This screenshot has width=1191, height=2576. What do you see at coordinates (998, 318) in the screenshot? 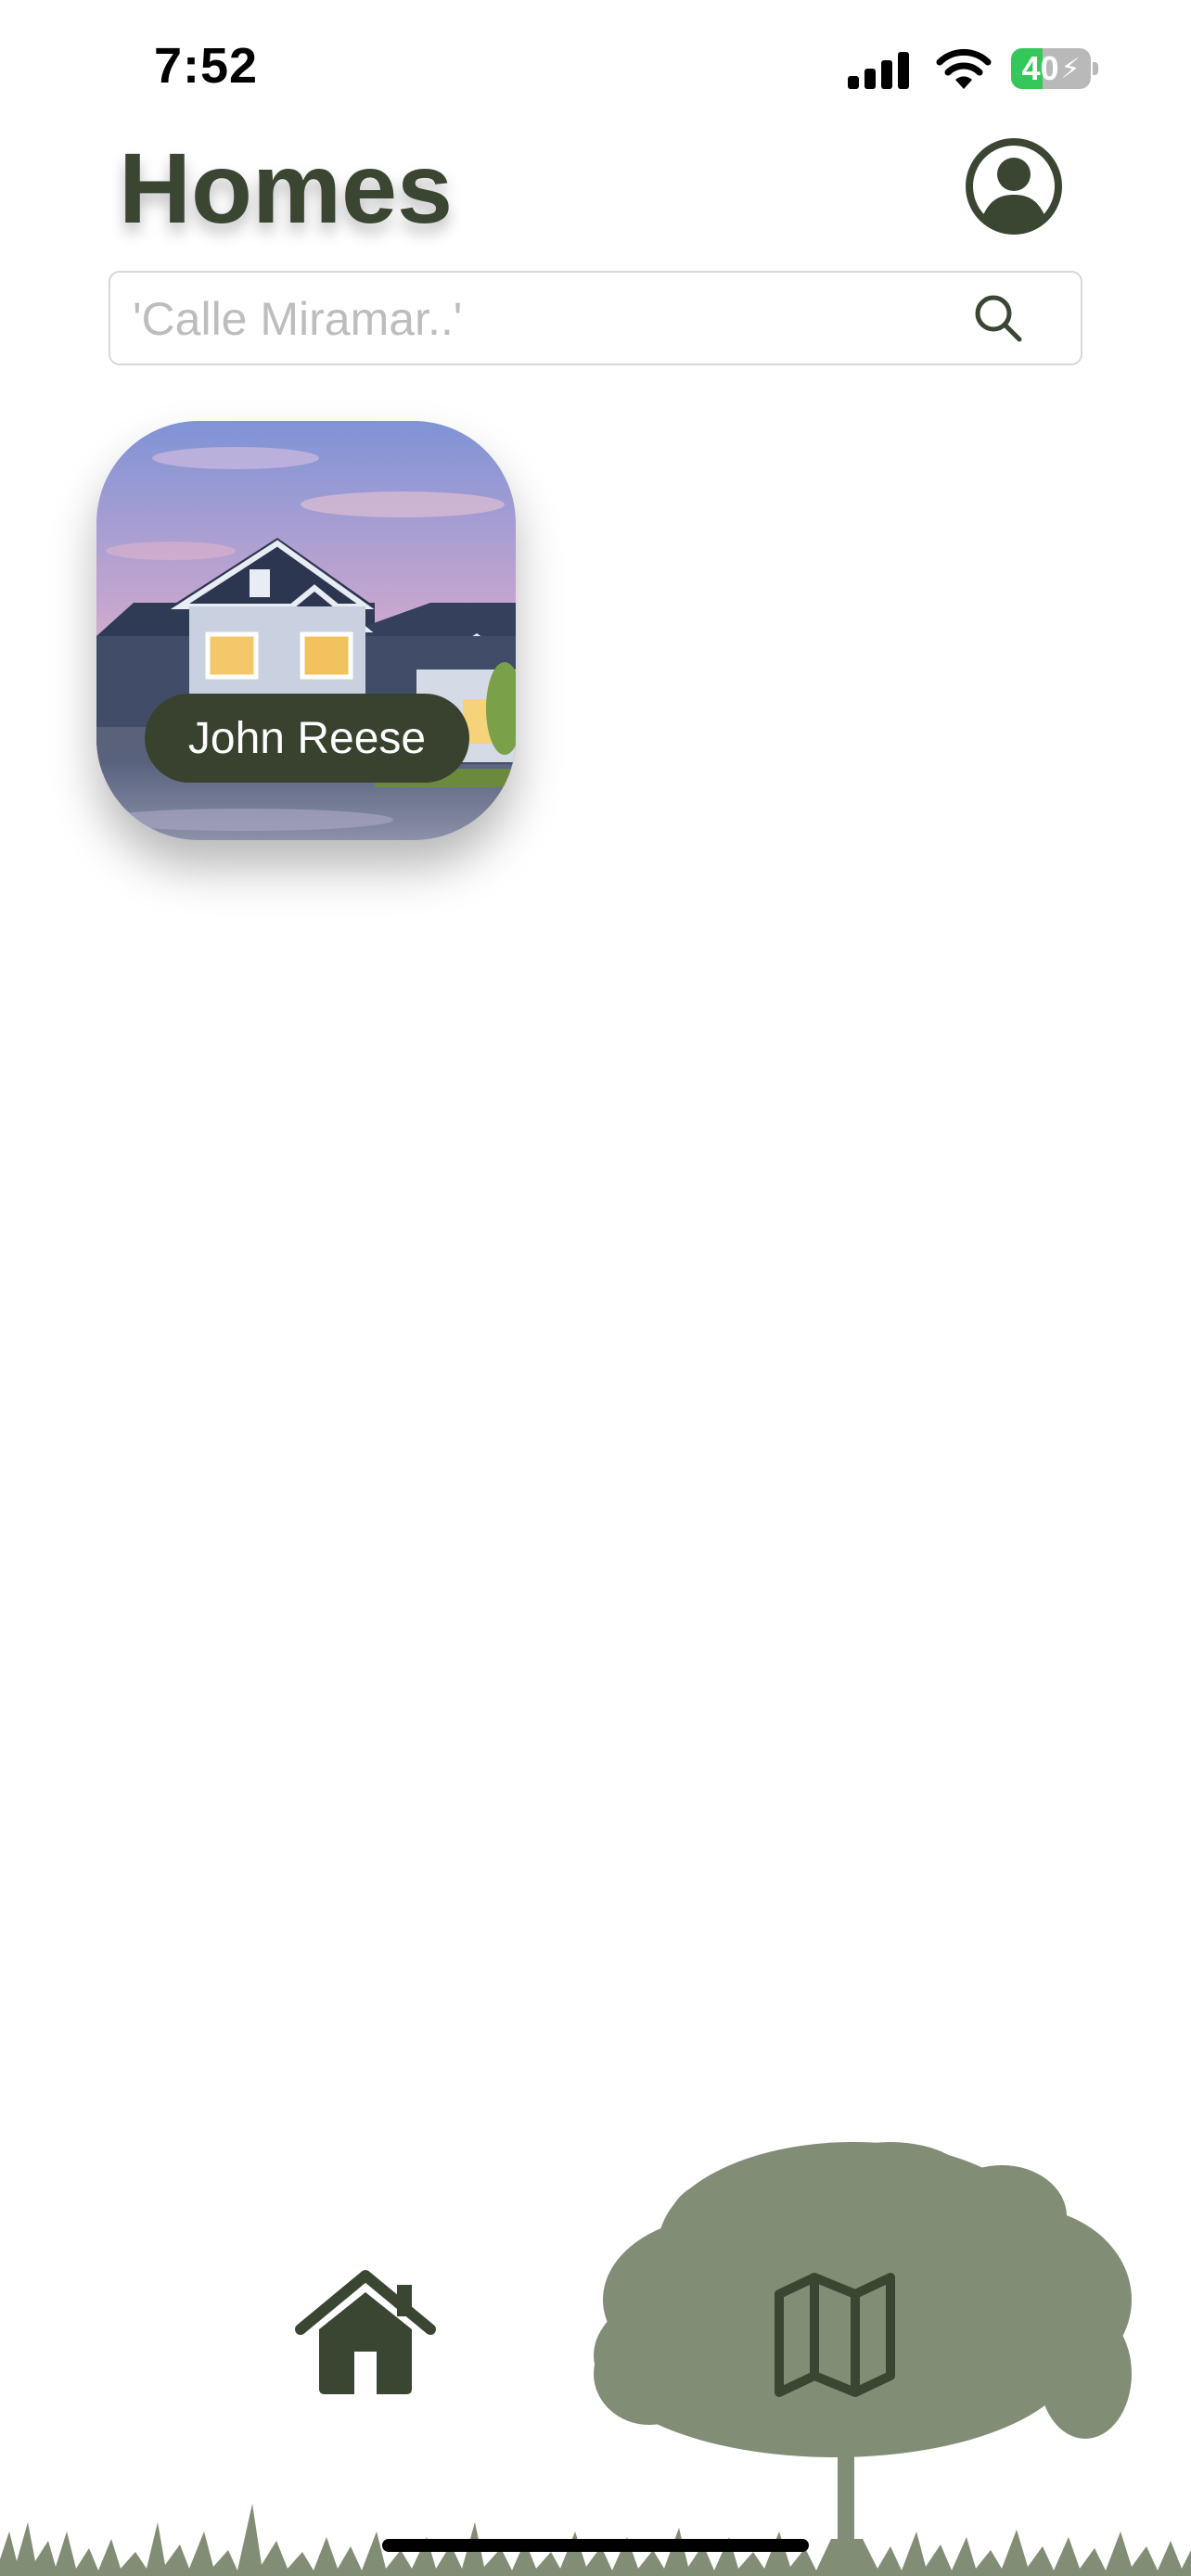
I see `search-icon` at bounding box center [998, 318].